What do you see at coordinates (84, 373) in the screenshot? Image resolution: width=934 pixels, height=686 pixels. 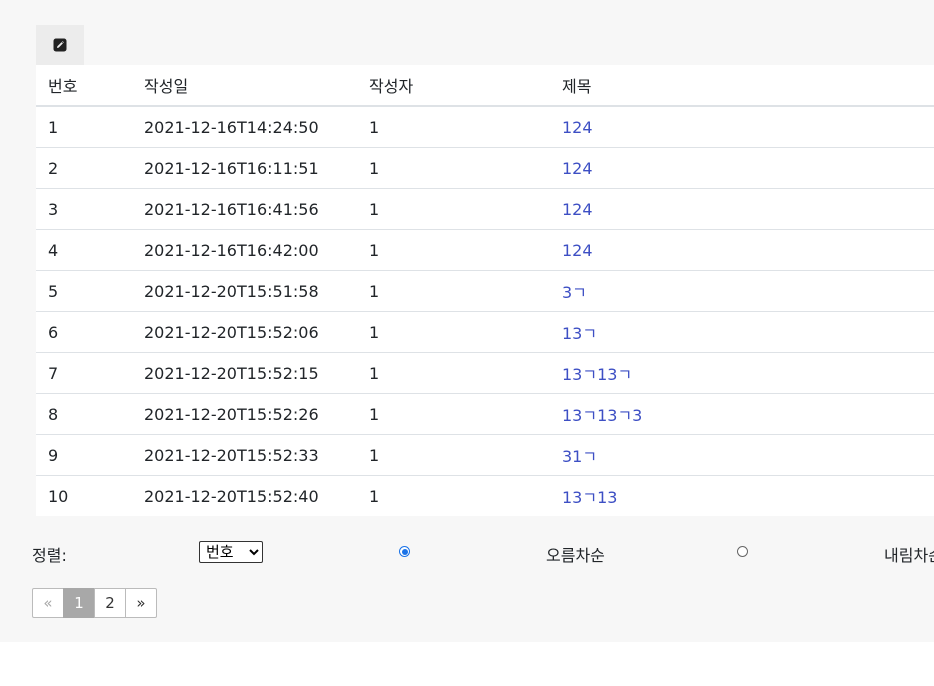 I see `cell-no: 7` at bounding box center [84, 373].